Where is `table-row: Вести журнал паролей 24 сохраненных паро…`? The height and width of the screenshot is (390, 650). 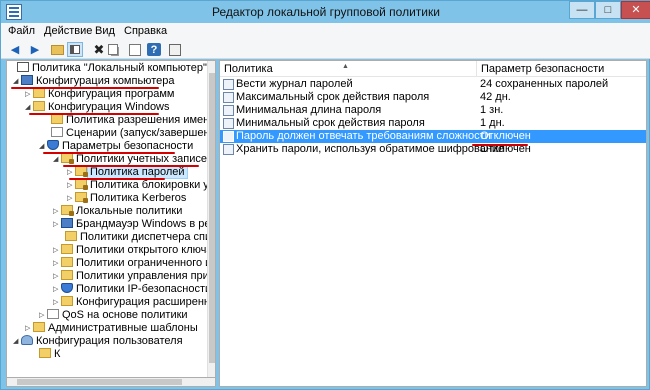
table-row: Вести журнал паролей 24 сохраненных паро… is located at coordinates (433, 84).